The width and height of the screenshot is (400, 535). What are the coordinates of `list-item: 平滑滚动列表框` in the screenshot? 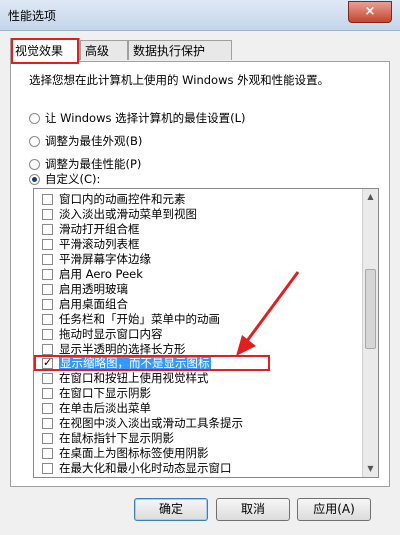 It's located at (199, 244).